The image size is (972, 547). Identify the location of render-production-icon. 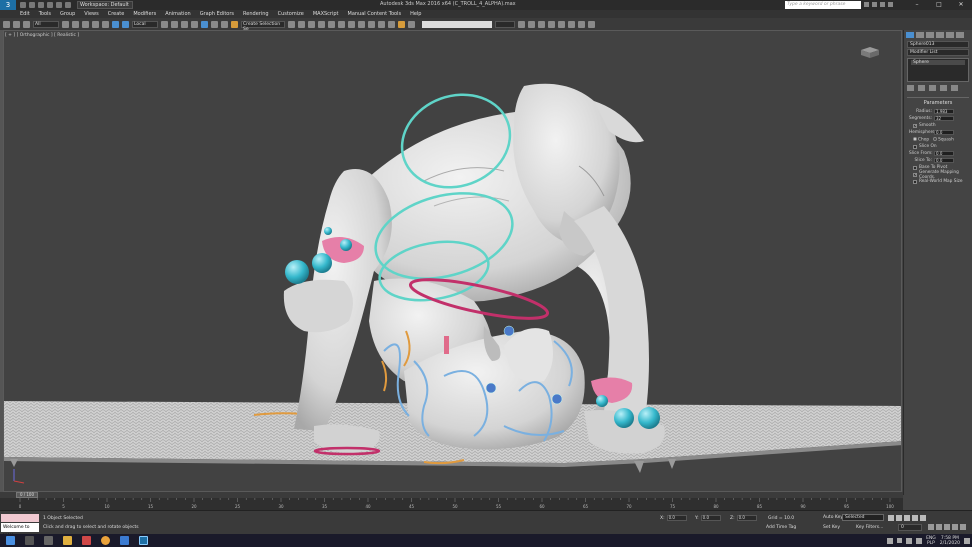
(391, 24).